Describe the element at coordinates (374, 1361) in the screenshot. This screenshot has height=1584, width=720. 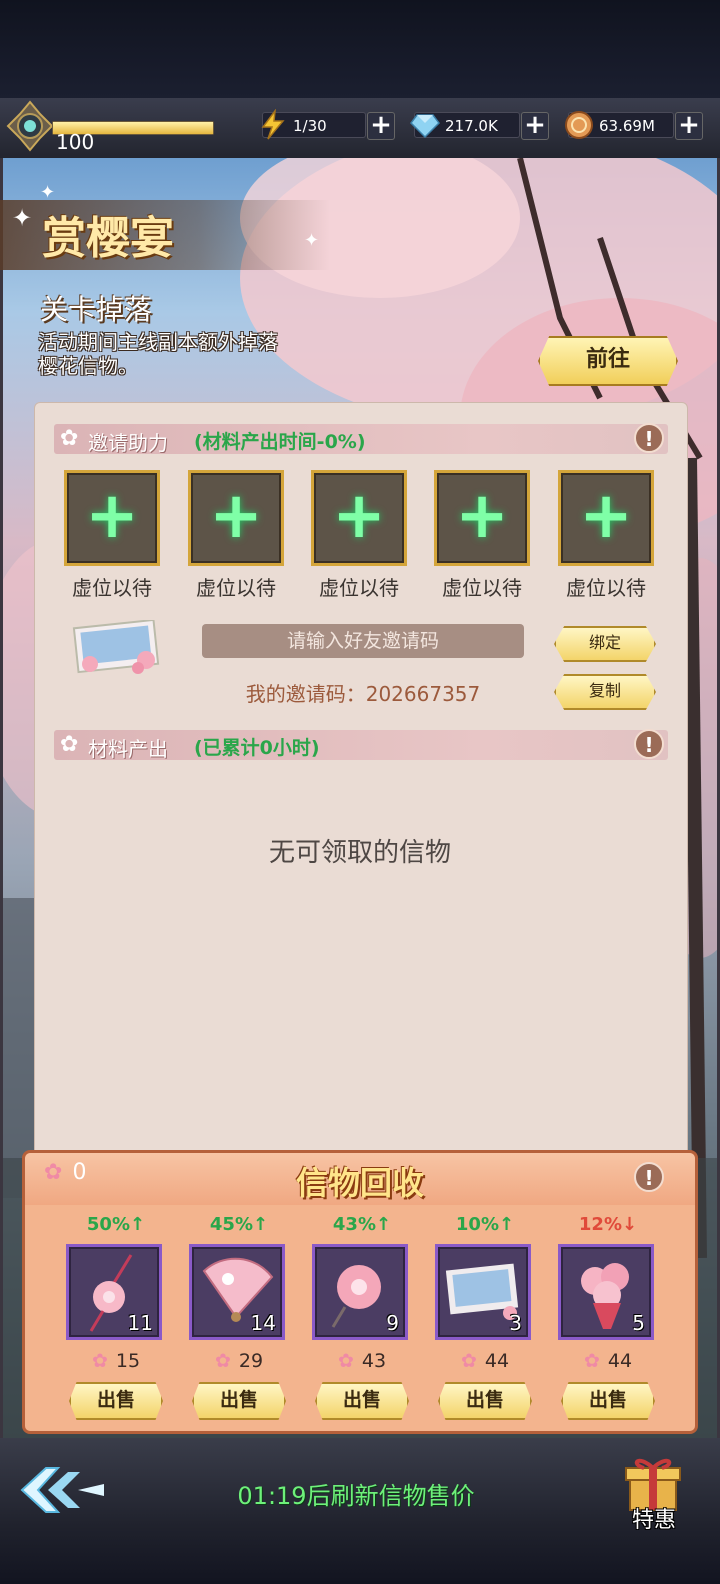
I see `price-value: 43` at that location.